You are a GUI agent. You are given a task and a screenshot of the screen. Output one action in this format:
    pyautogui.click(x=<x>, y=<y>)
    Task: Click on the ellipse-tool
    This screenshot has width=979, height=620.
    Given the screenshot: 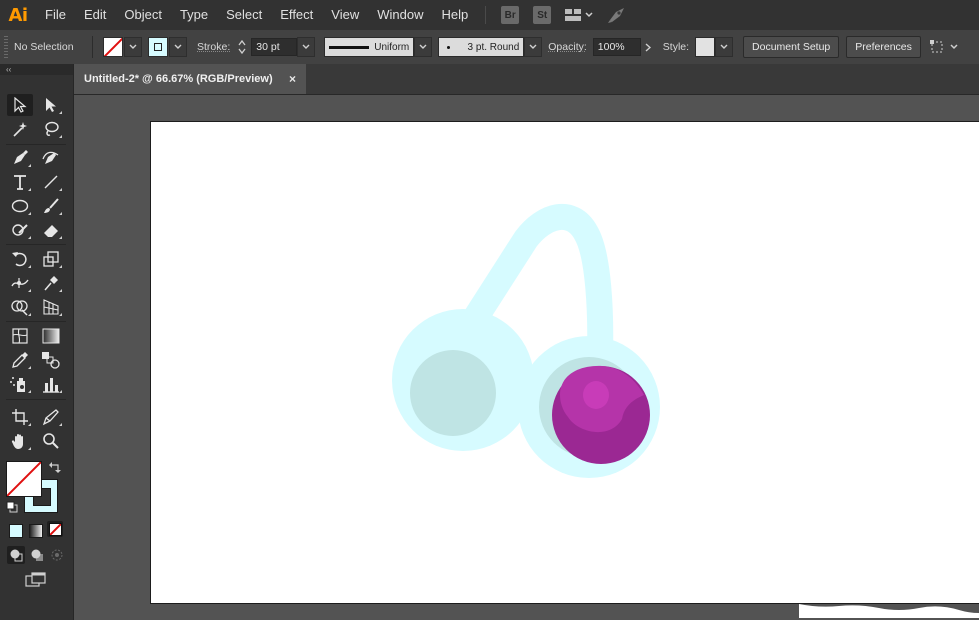 What is the action you would take?
    pyautogui.click(x=20, y=206)
    